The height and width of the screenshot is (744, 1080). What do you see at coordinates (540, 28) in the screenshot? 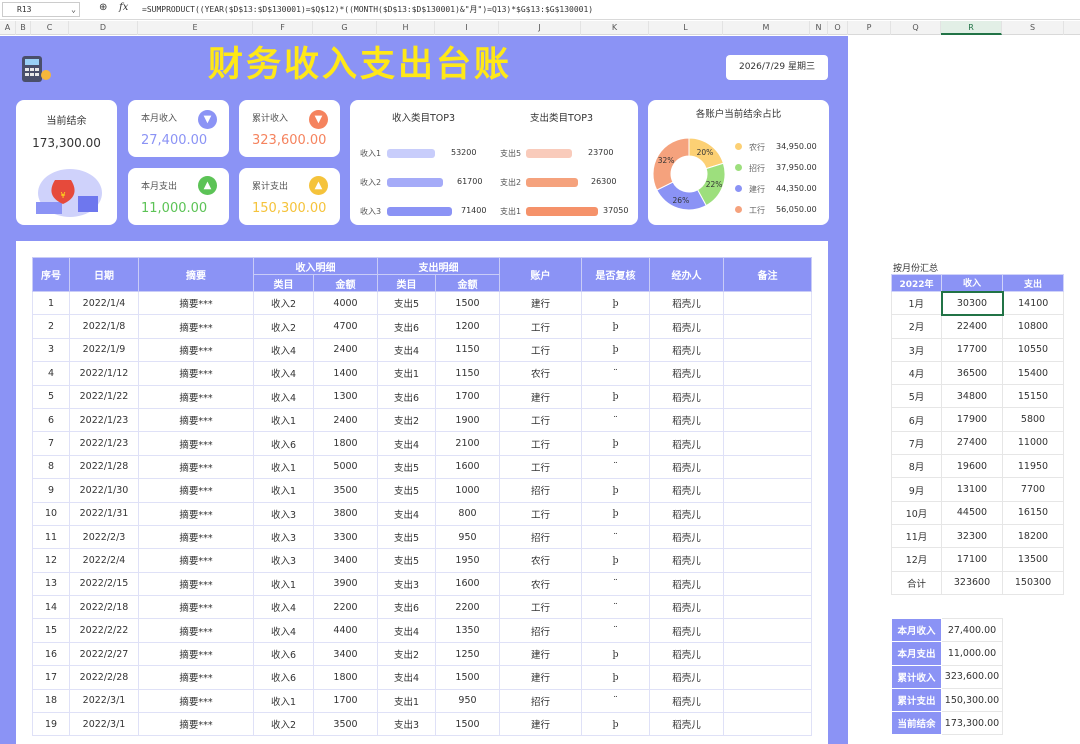
I see `col-J: J` at bounding box center [540, 28].